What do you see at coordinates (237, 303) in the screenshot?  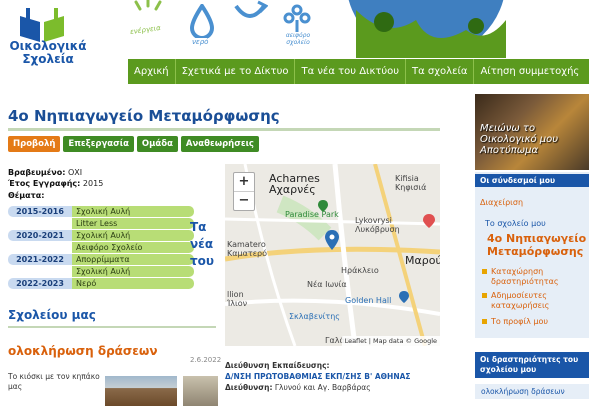 I see `map-label-ilion-gr: Ίλιον` at bounding box center [237, 303].